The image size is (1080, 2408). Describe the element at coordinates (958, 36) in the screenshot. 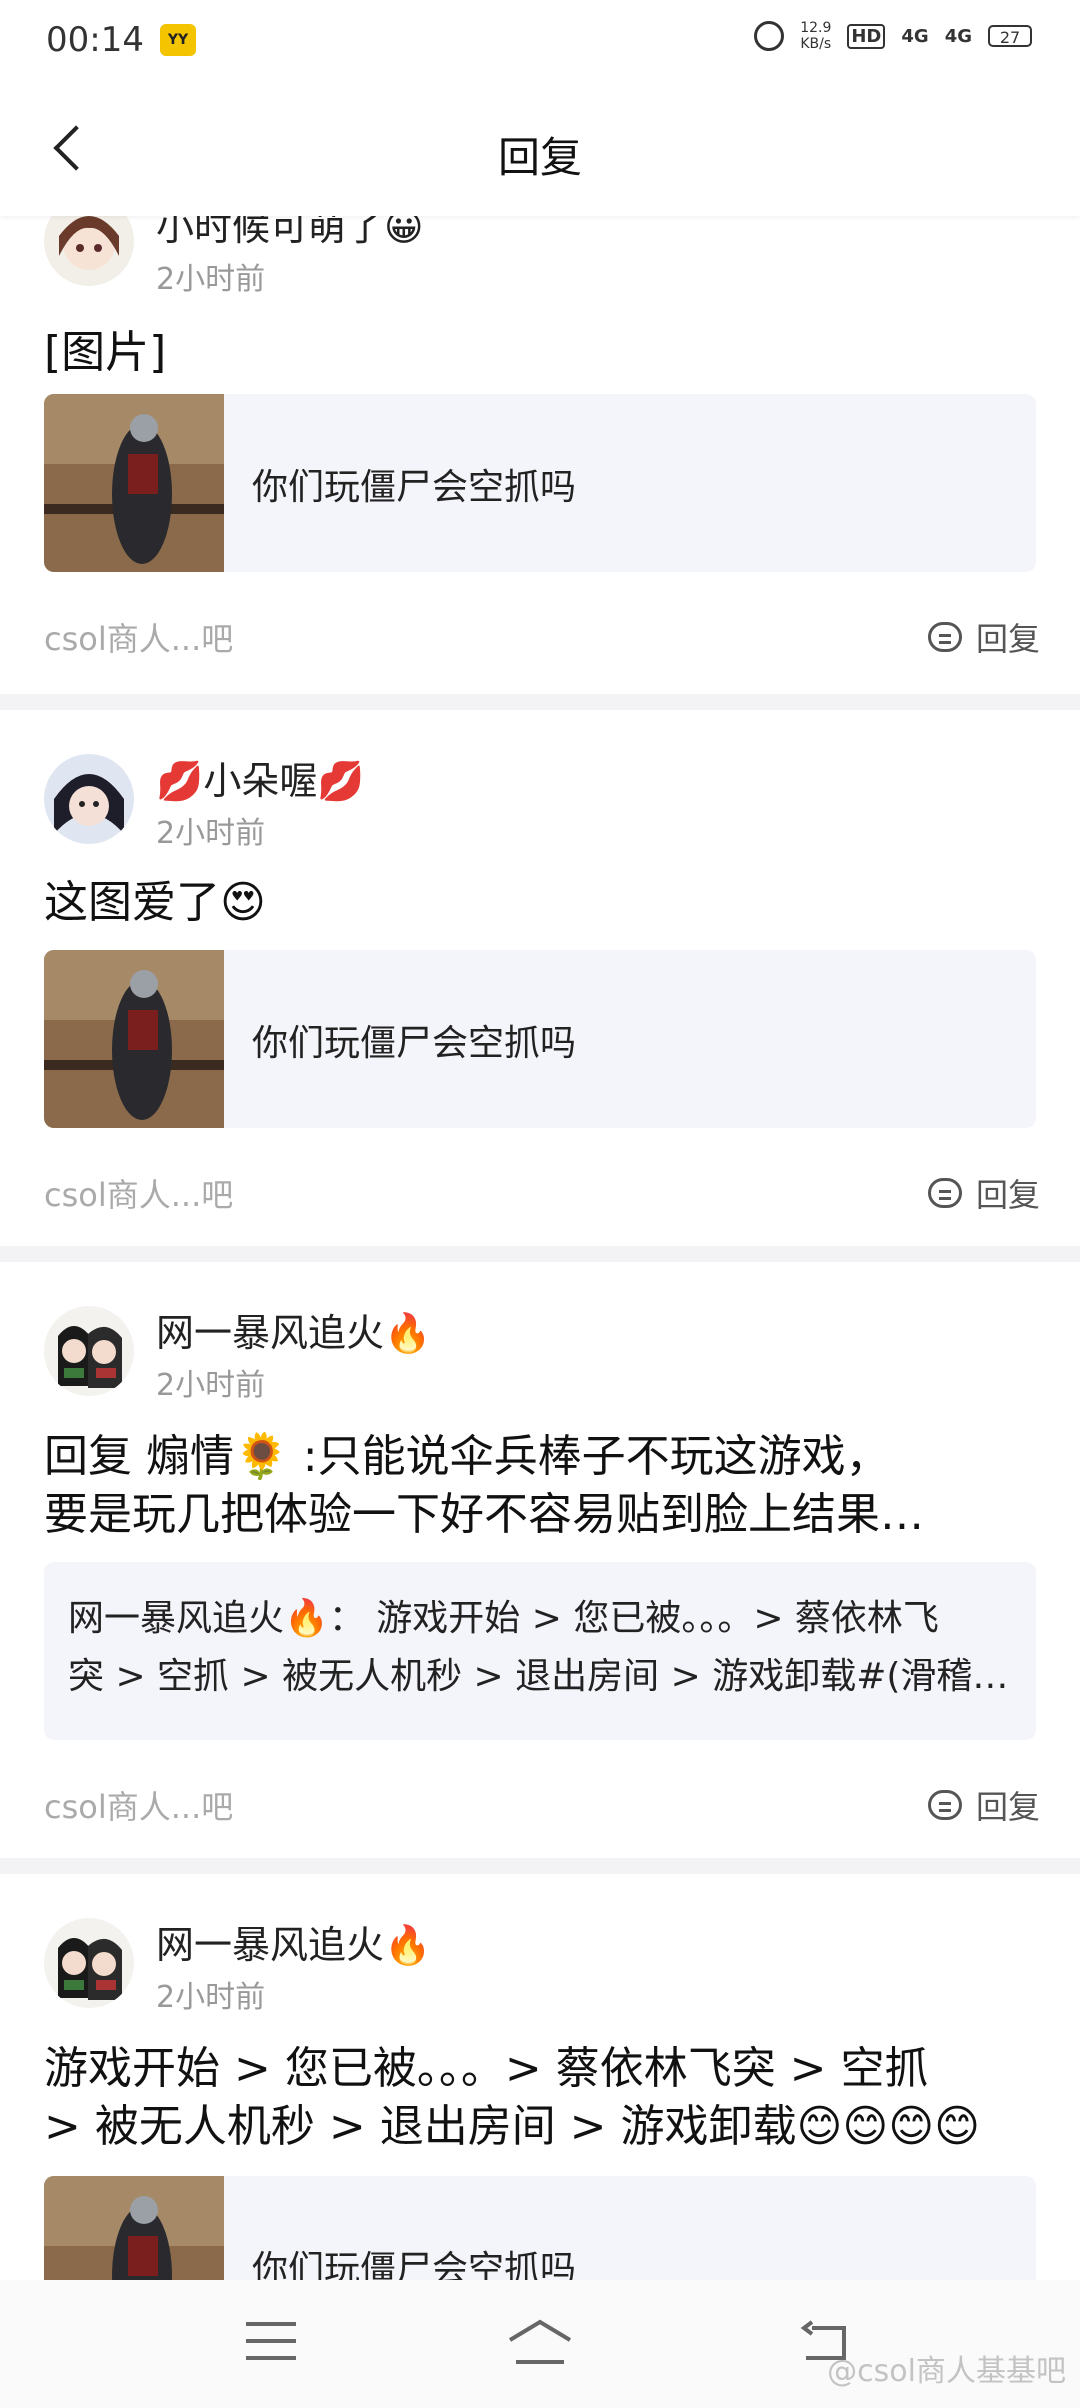

I see `signal-4g-icon-2: 4G` at that location.